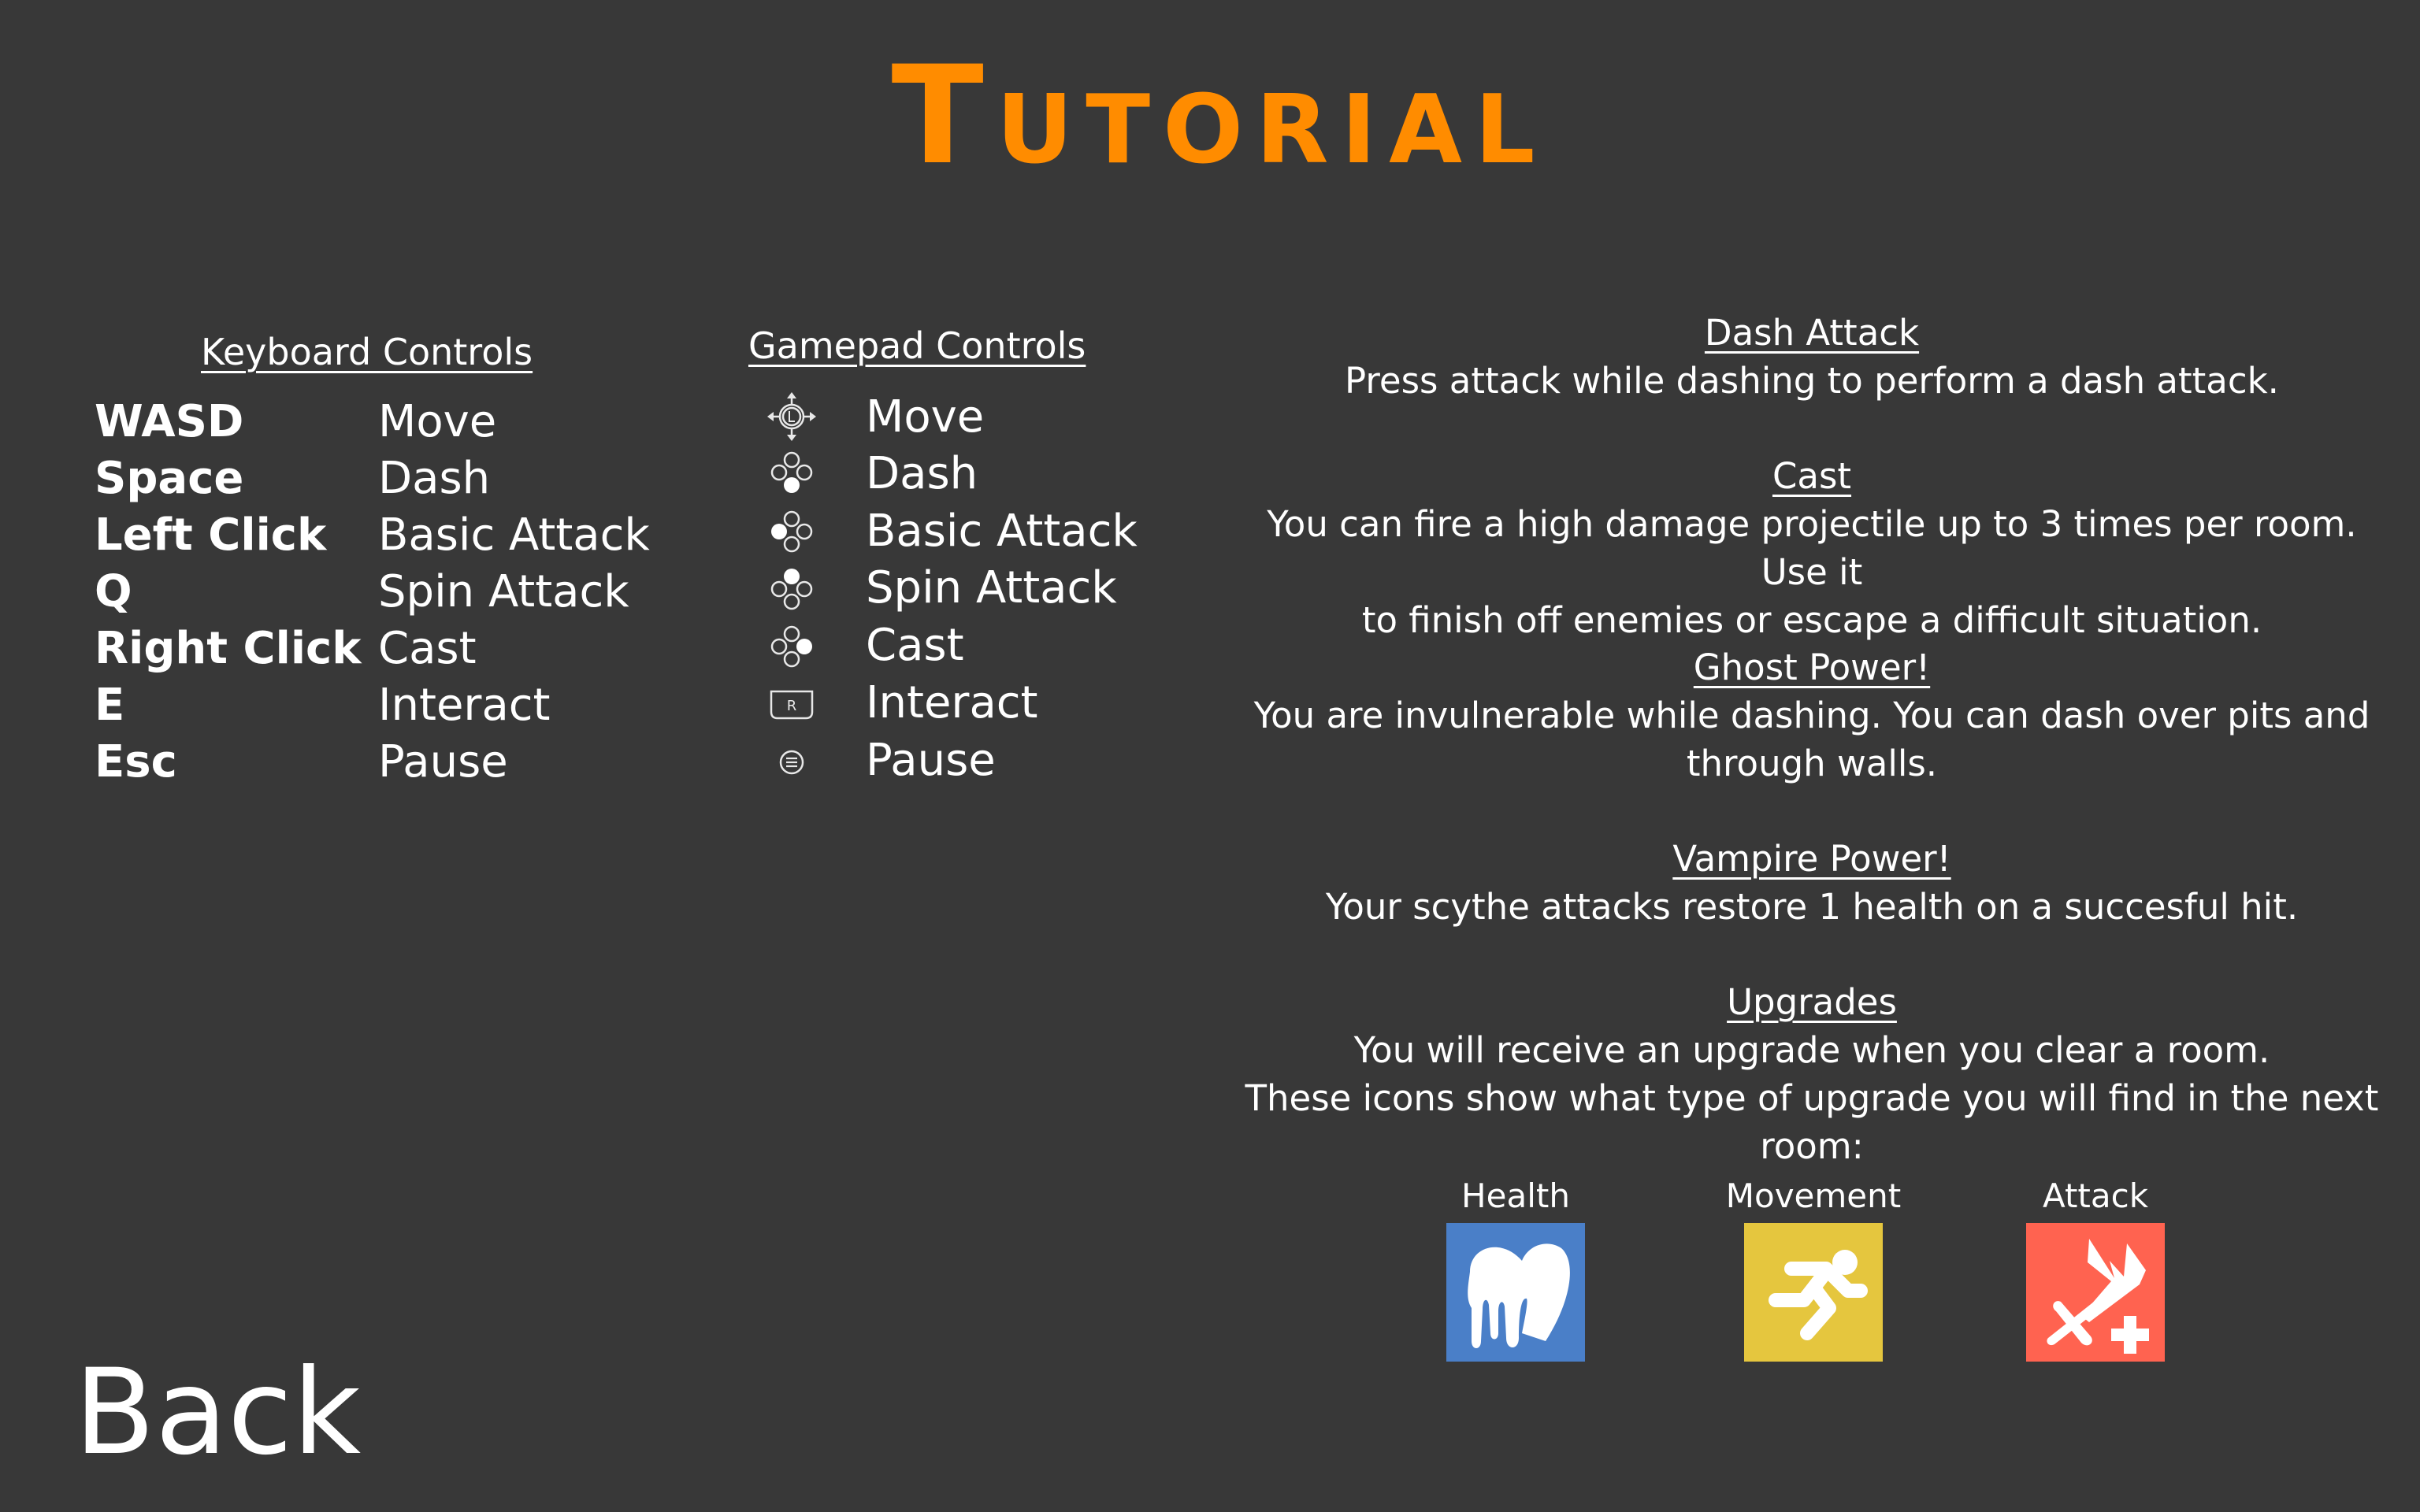 The image size is (2420, 1512). Describe the element at coordinates (367, 352) in the screenshot. I see `keyboard-controls-header: Keyboard Controls` at that location.